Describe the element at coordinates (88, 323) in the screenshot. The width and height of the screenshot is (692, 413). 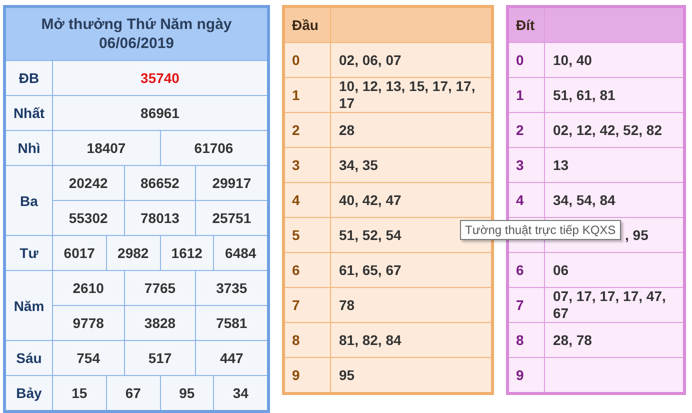
I see `prize-number: 9778` at that location.